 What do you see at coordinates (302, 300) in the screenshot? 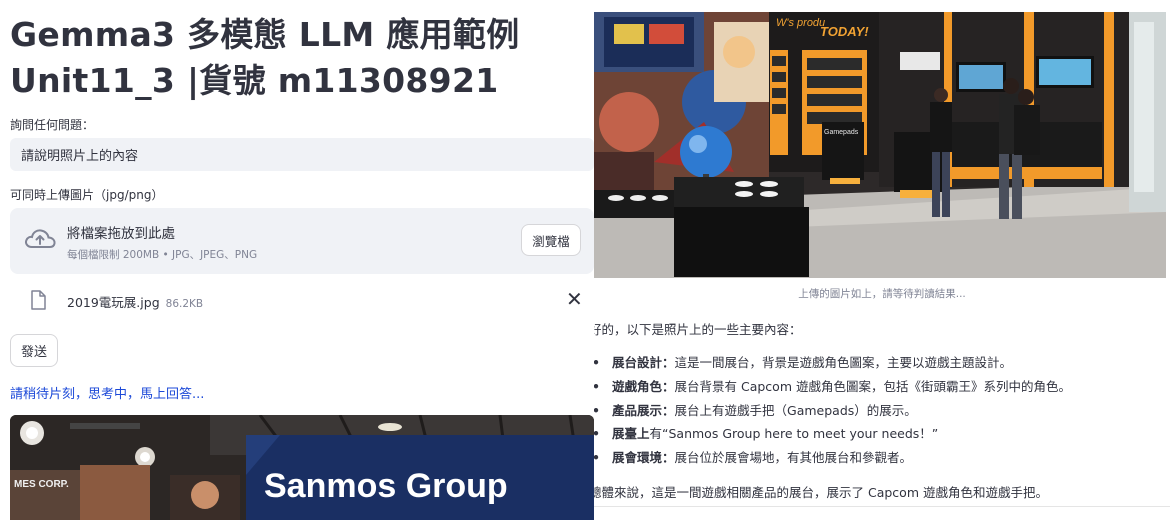
I see `uploaded-file-row: 2019電玩展.jpg 86.2KB ✕` at bounding box center [302, 300].